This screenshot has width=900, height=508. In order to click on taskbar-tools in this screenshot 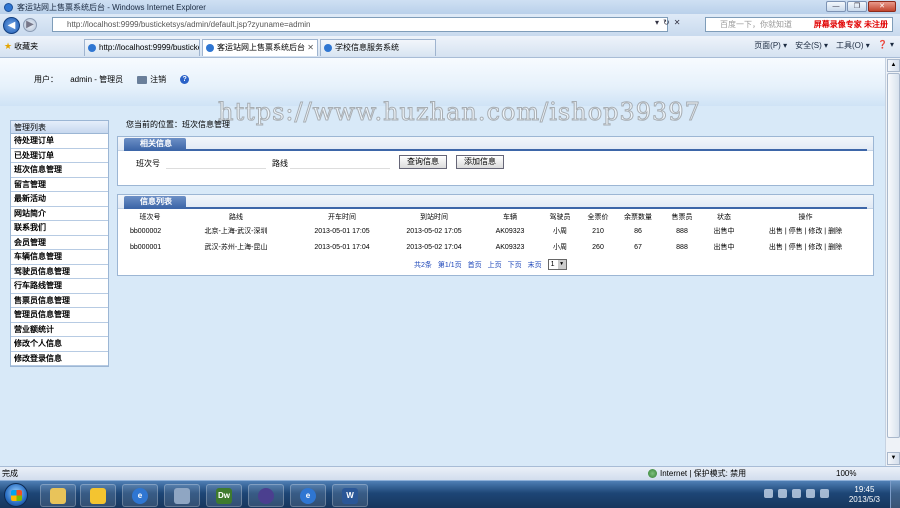, I will do `click(182, 495)`.